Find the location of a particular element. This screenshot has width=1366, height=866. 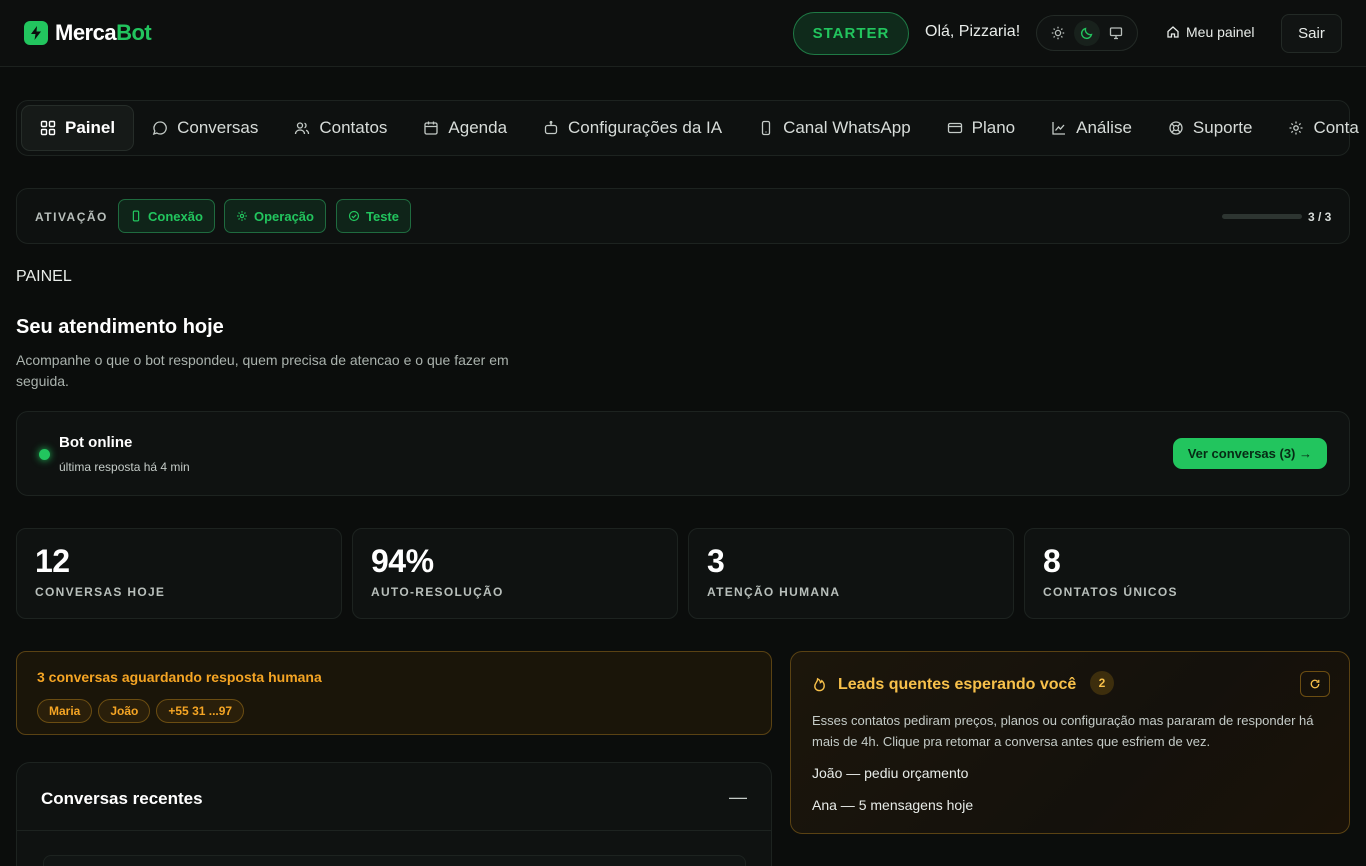

nav-label: Análise is located at coordinates (1104, 127).